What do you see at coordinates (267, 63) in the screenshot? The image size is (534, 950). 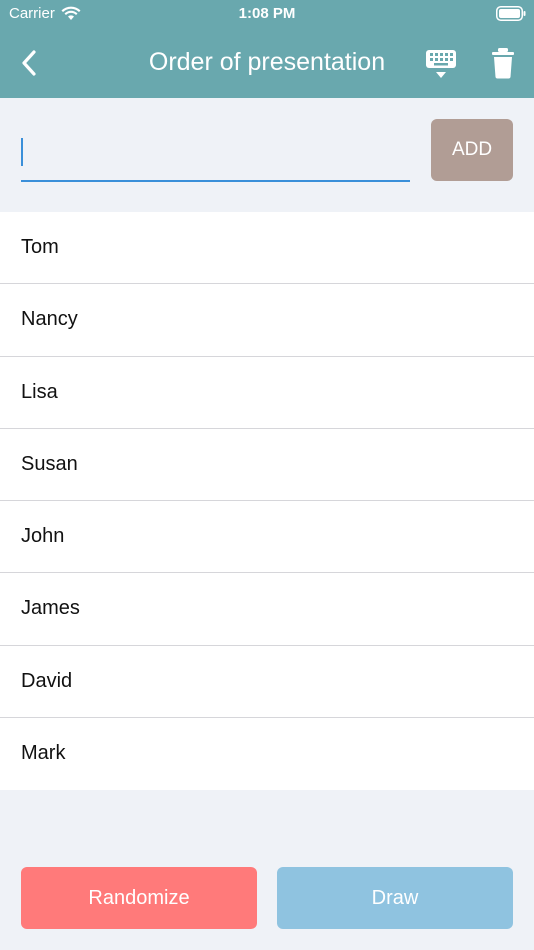 I see `nav-bar: Order of presentation` at bounding box center [267, 63].